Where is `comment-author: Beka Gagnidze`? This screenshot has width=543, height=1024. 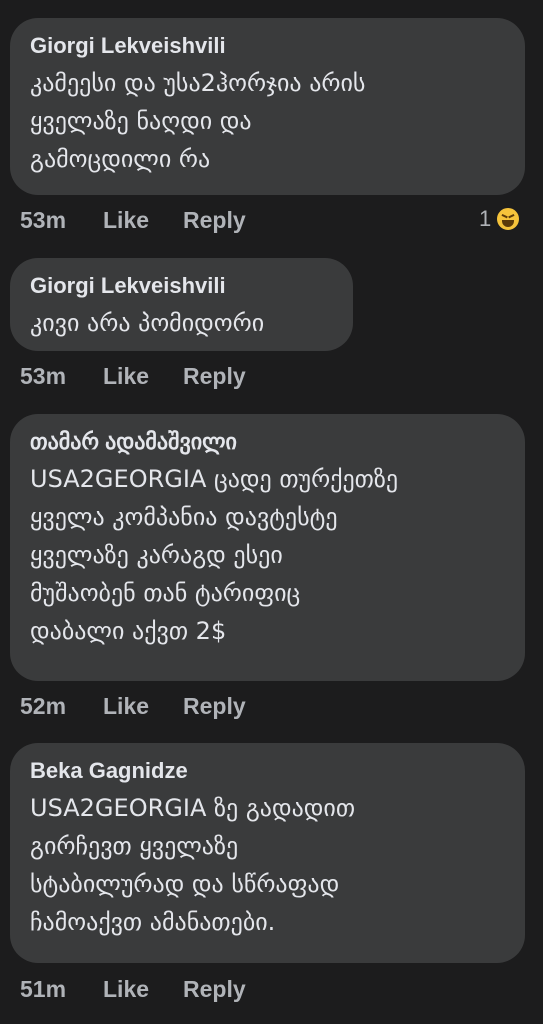 comment-author: Beka Gagnidze is located at coordinates (267, 771).